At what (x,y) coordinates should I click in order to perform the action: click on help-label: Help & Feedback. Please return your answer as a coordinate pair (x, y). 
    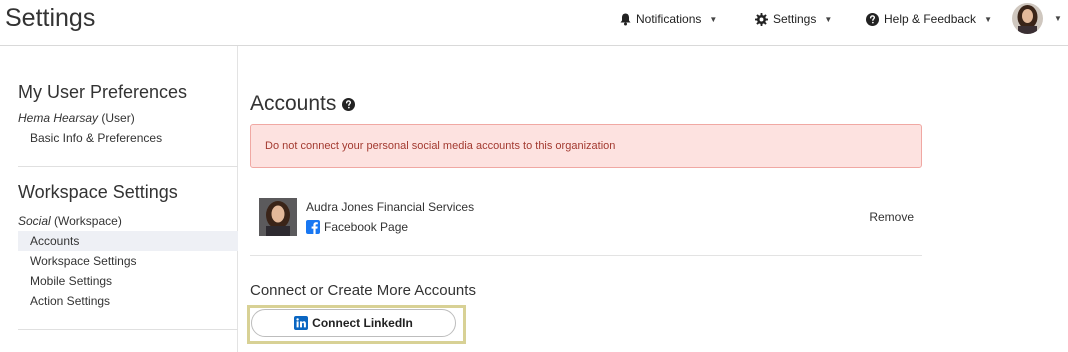
    Looking at the image, I should click on (930, 19).